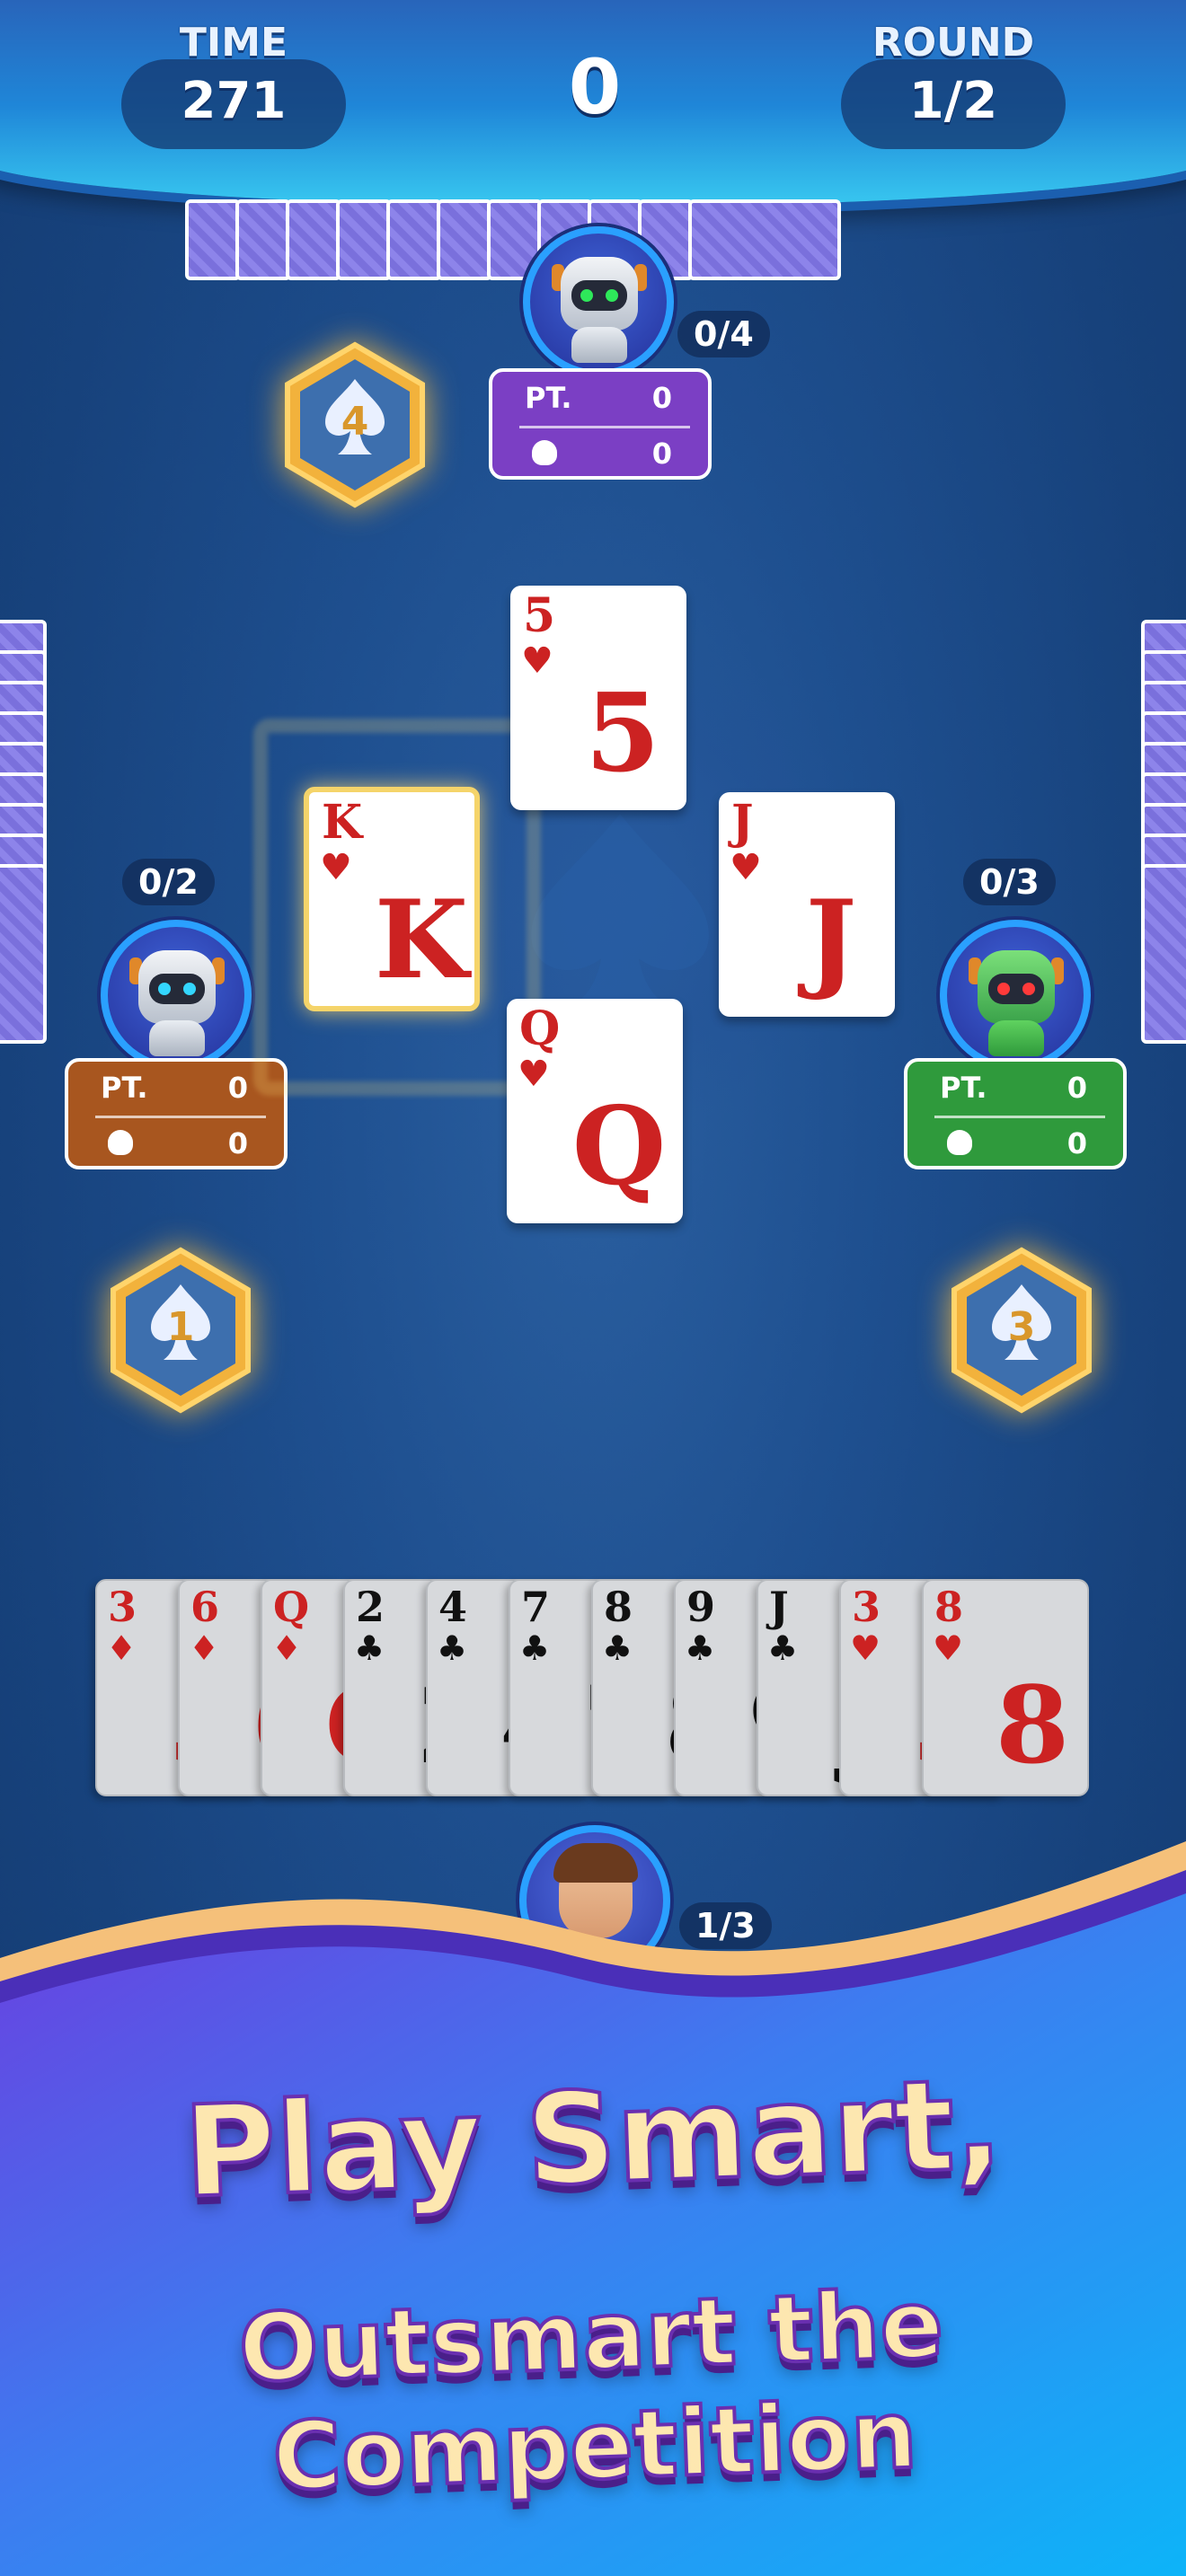  I want to click on spade-hexagon-icon: 3, so click(1021, 1330).